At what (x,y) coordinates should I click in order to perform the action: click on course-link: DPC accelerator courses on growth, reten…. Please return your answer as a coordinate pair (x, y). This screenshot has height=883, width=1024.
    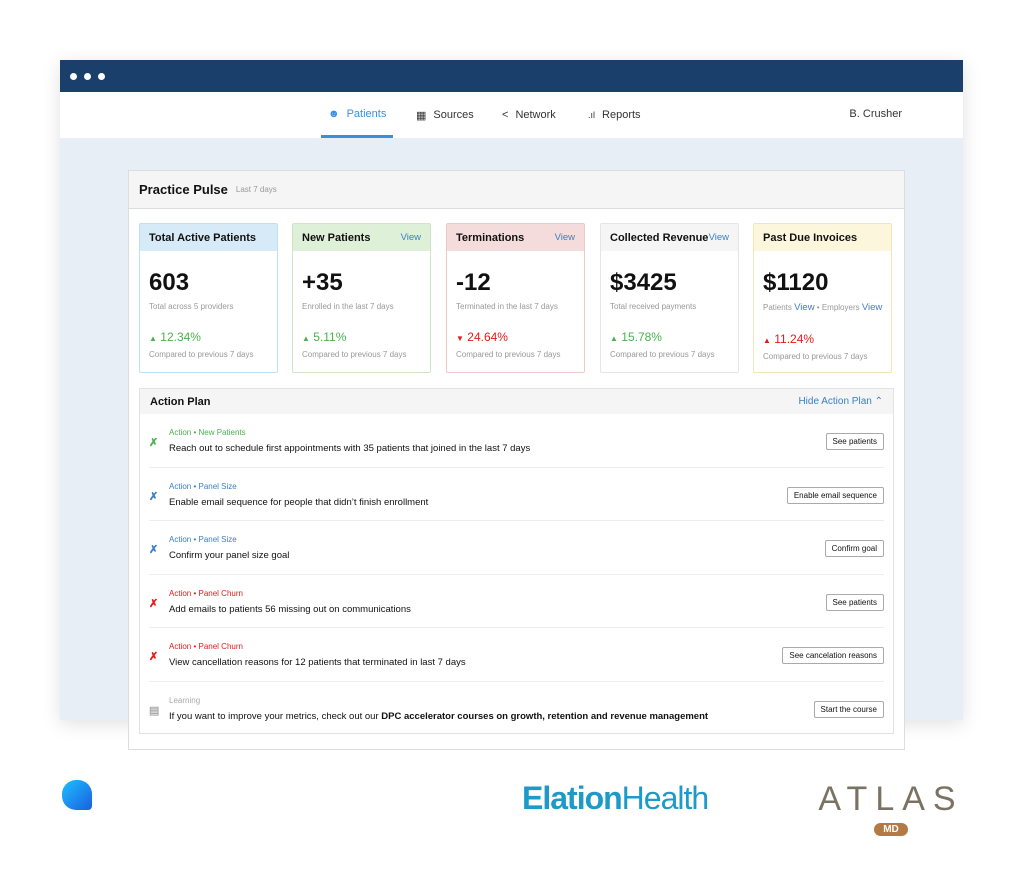
    Looking at the image, I should click on (544, 716).